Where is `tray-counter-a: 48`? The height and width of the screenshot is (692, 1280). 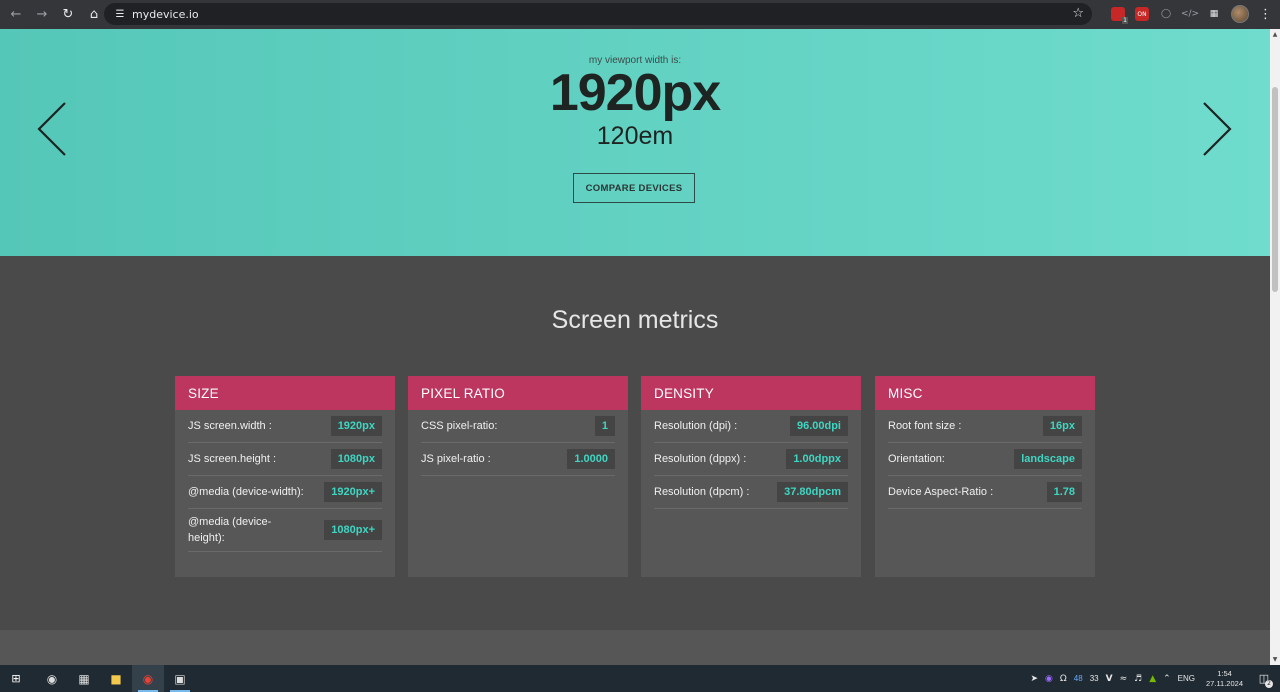 tray-counter-a: 48 is located at coordinates (1078, 678).